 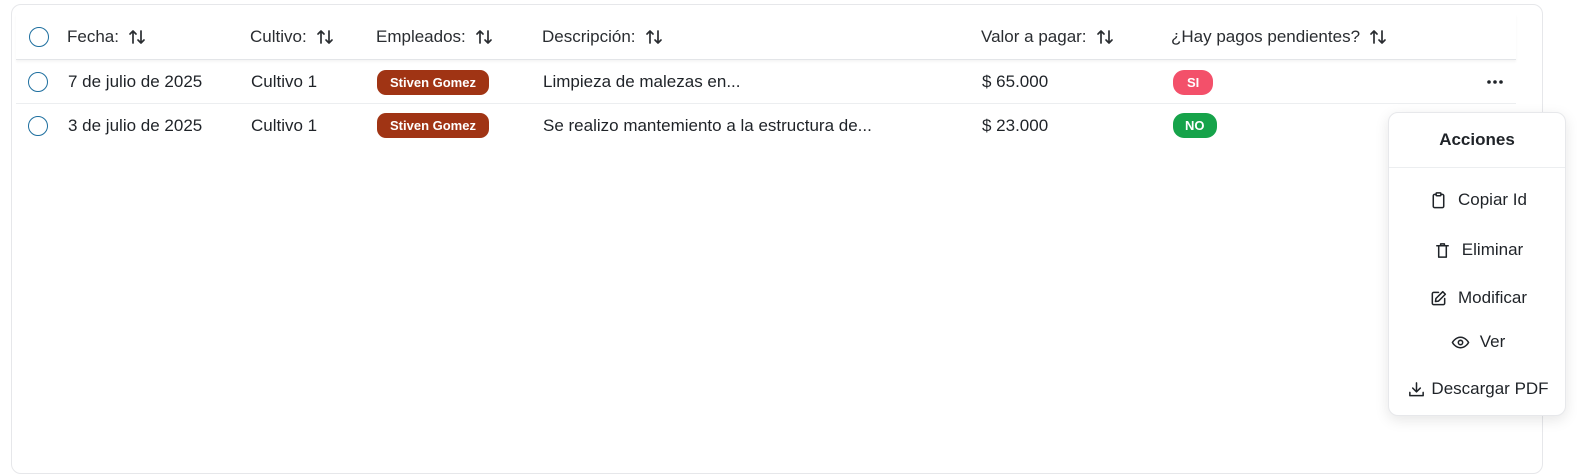 I want to click on cell-valor: $ 65.000, so click(x=1015, y=81).